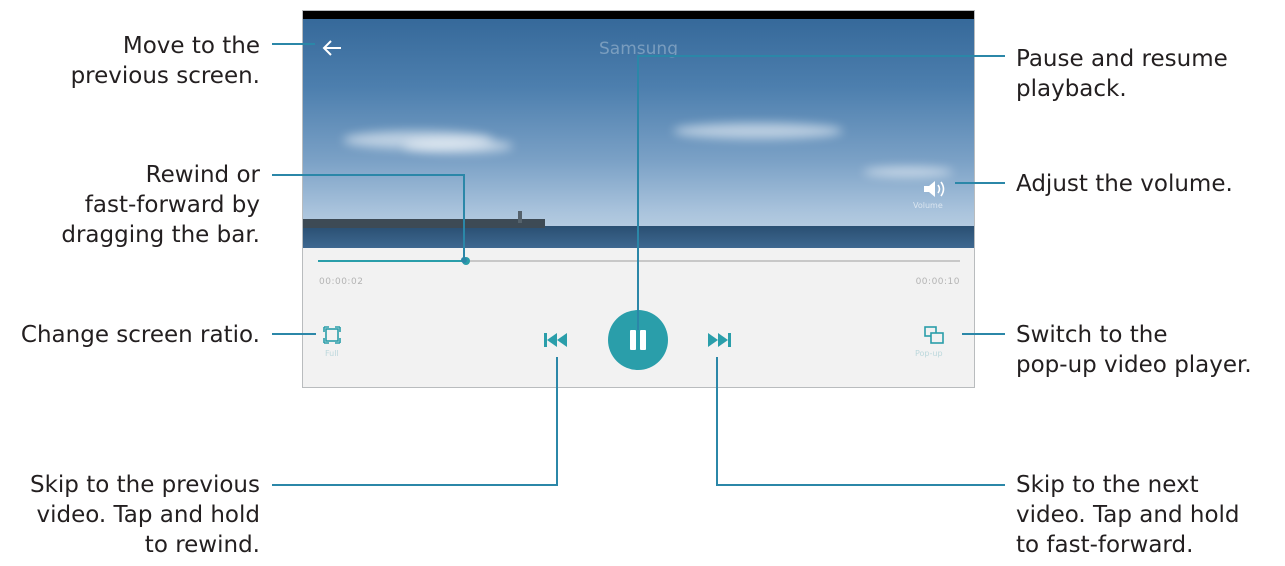 The image size is (1285, 566). I want to click on annotation-back: Move to the previous screen., so click(165, 61).